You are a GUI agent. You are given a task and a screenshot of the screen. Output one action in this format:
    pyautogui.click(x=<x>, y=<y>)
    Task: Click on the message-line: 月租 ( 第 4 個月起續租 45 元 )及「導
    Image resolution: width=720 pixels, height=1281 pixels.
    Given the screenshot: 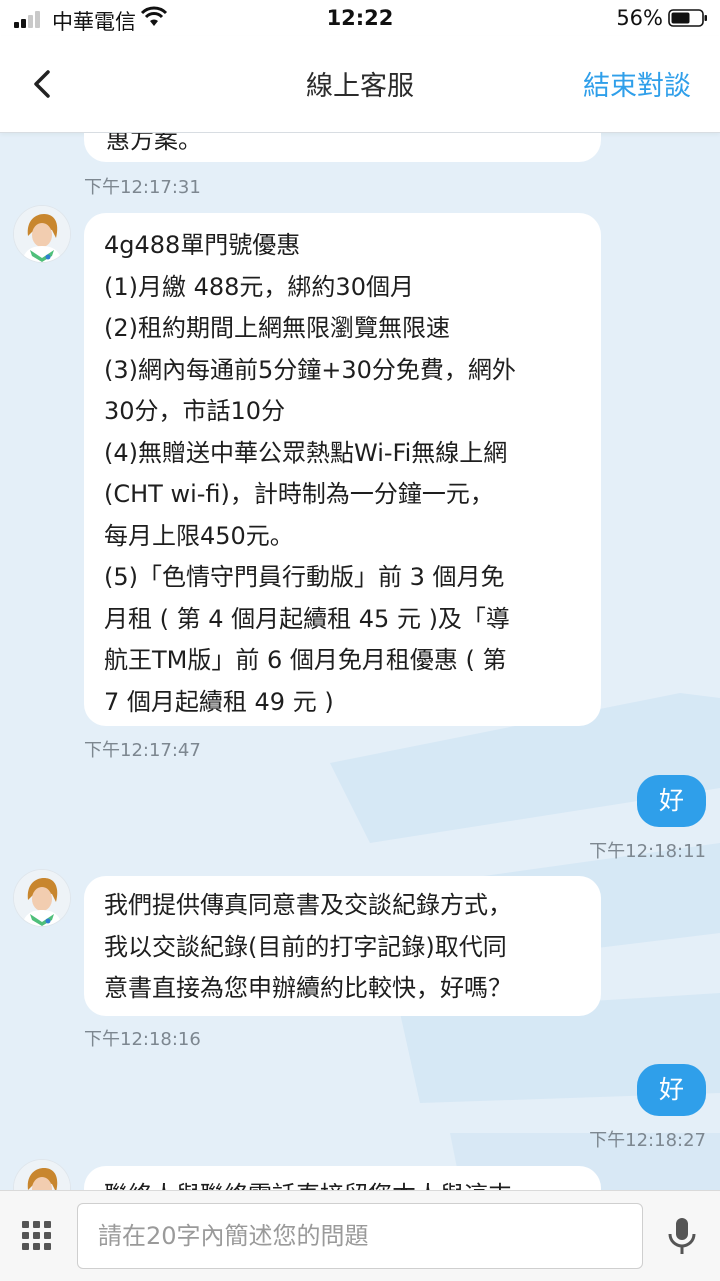 What is the action you would take?
    pyautogui.click(x=307, y=618)
    